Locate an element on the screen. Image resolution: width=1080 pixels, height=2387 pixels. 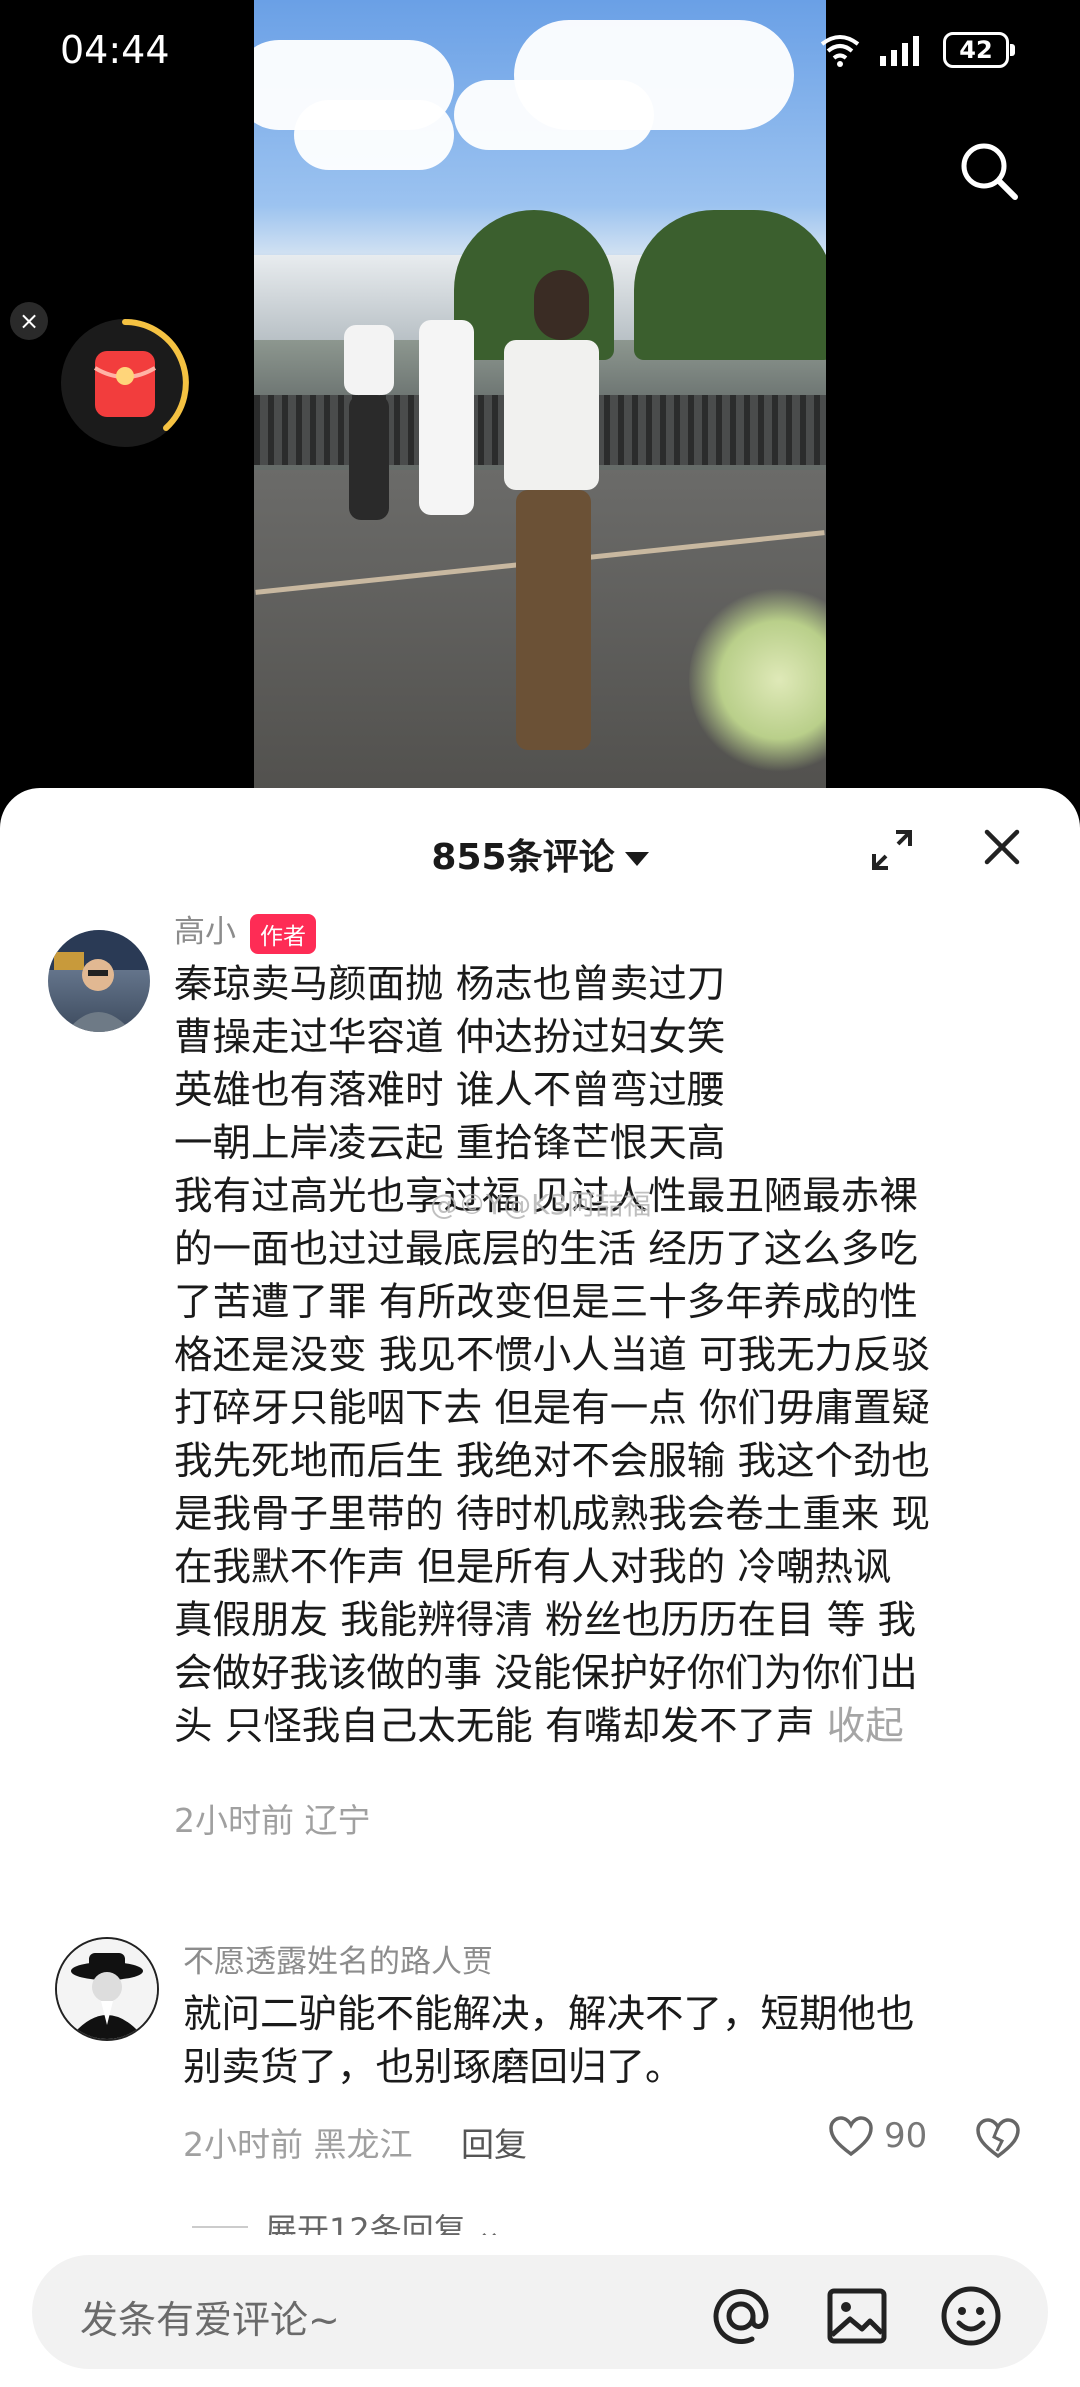
comment-input-bar: 发条有爱评论~ is located at coordinates (540, 2311).